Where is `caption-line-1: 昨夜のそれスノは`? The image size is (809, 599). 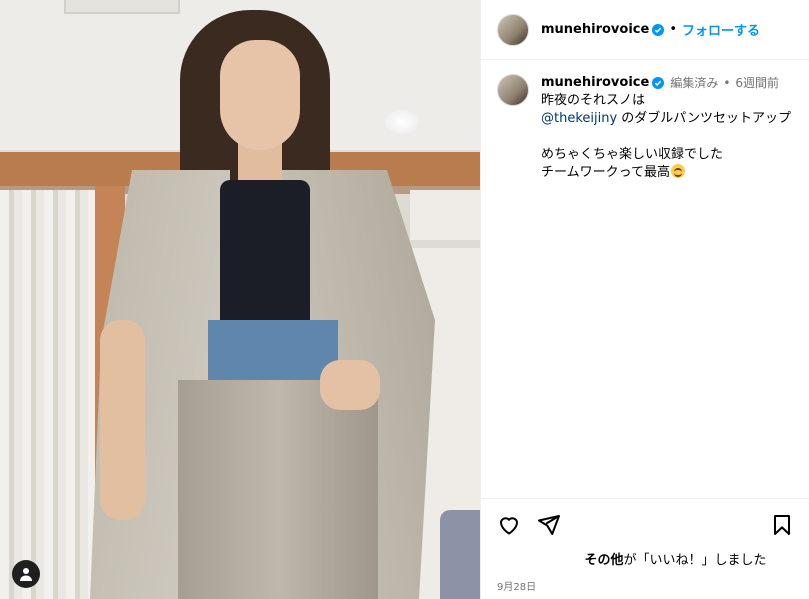
caption-line-1: 昨夜のそれスノは is located at coordinates (593, 100).